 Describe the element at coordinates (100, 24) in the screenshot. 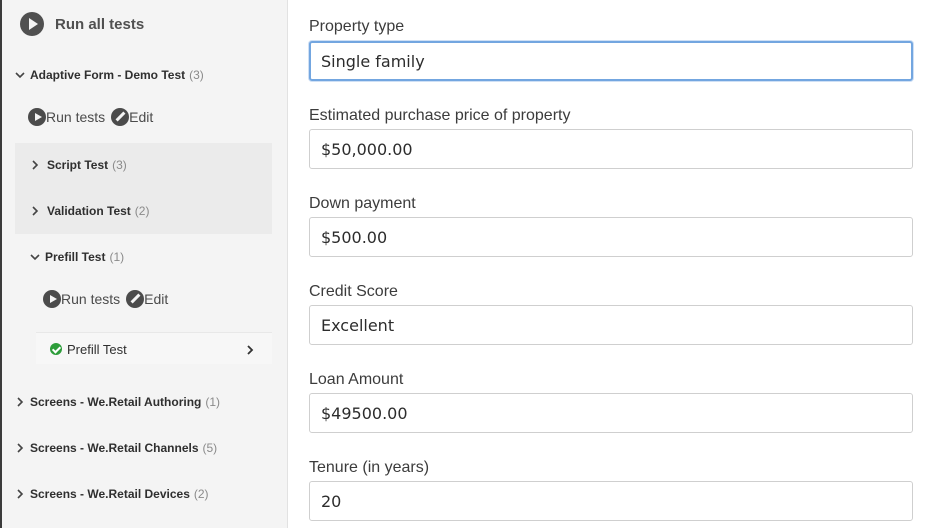

I see `run-all-tests-label: Run all tests` at that location.